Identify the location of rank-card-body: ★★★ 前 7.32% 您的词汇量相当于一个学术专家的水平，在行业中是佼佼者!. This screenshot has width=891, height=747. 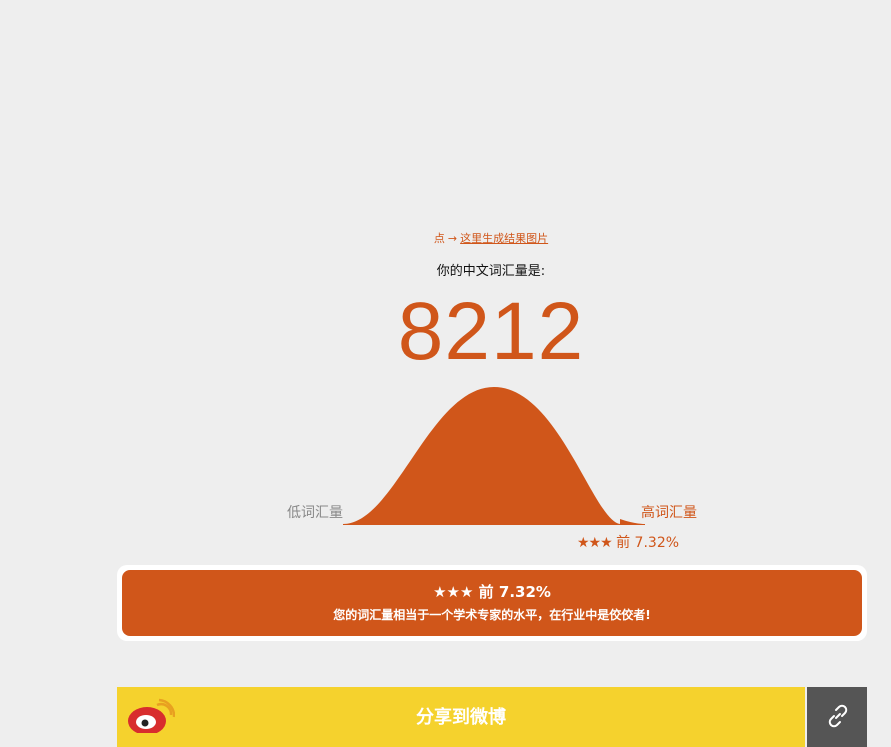
(492, 603).